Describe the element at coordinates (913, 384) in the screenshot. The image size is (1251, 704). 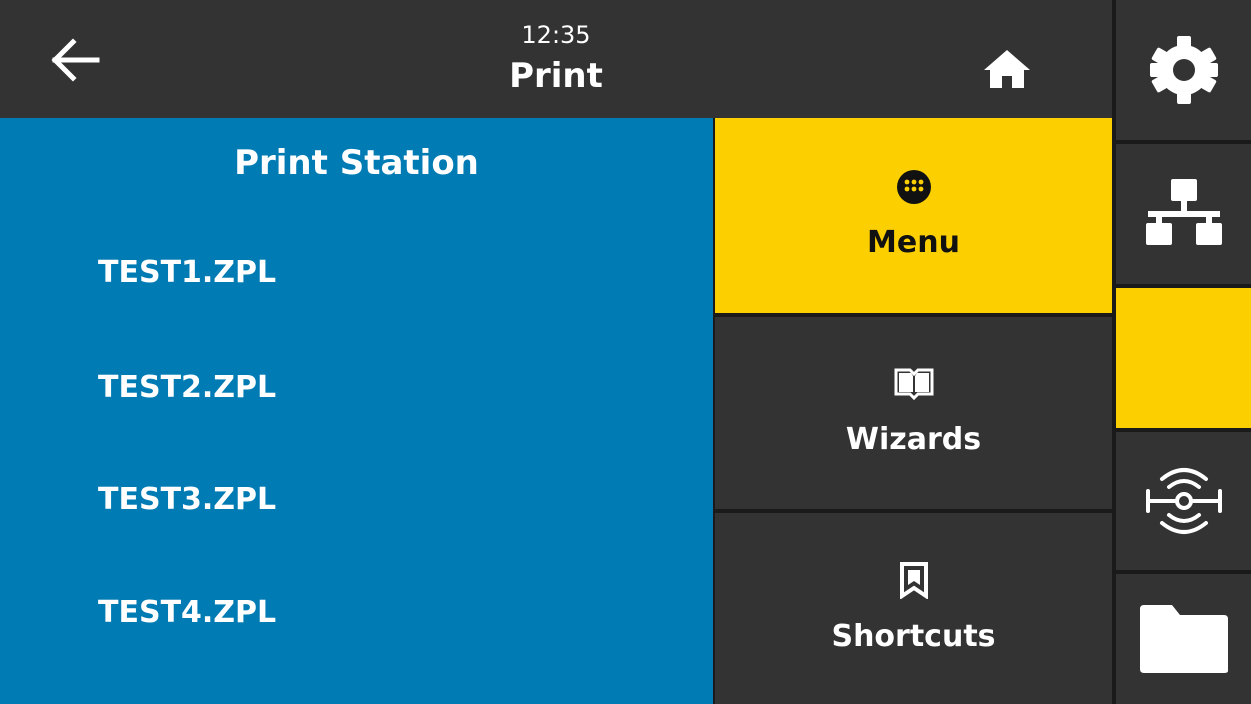
I see `book-icon` at that location.